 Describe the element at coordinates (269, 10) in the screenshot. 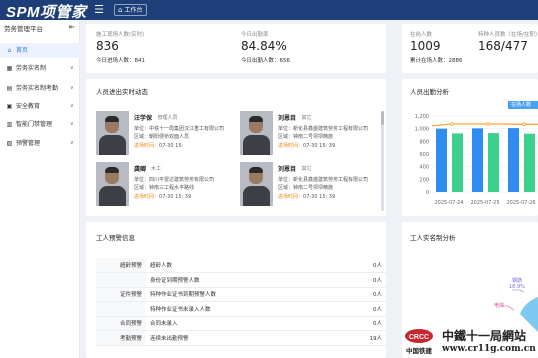

I see `top-bar: SPM项管家 ☰ ⌂ 工作台` at that location.